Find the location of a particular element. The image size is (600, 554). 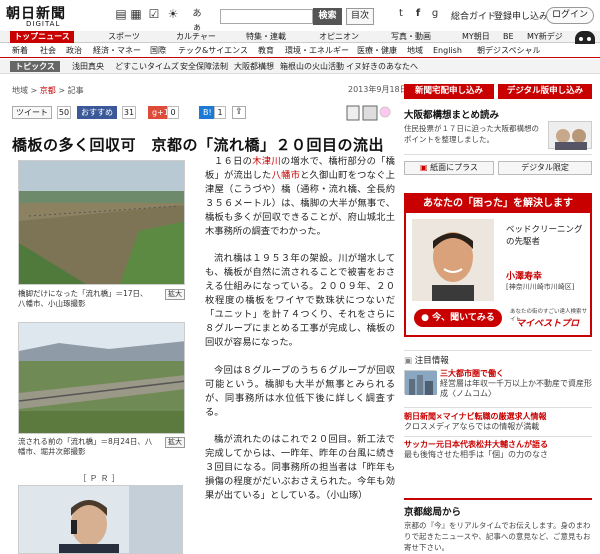

pr-ad-image is located at coordinates (100, 519).